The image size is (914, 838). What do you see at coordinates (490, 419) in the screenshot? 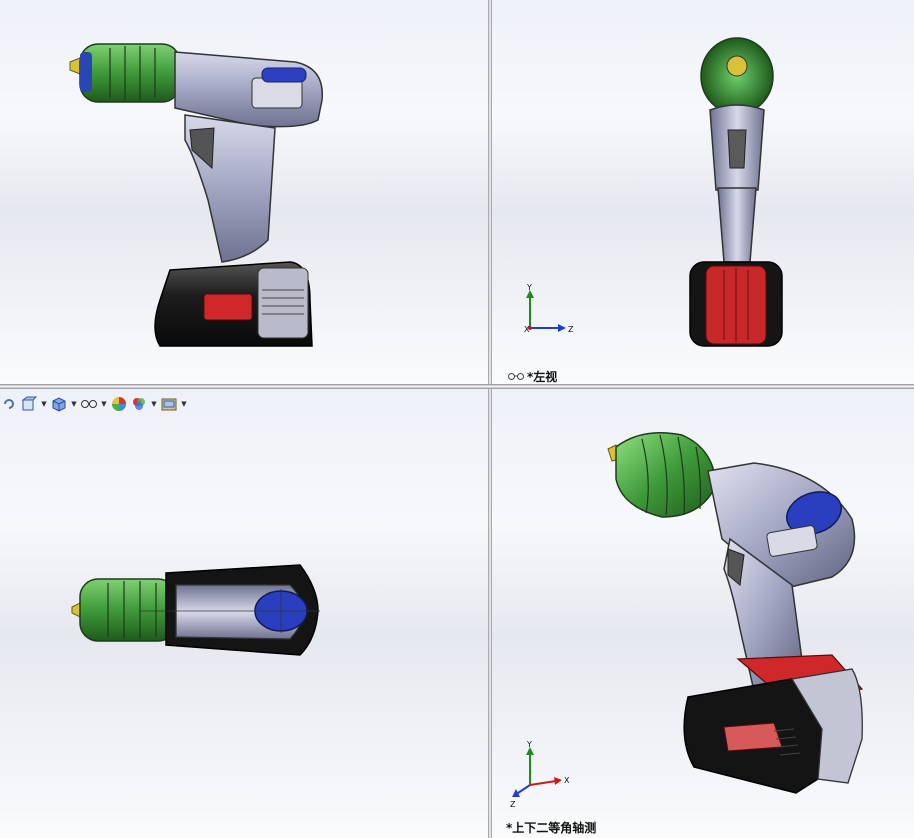
I see `viewport-splitter-vertical` at bounding box center [490, 419].